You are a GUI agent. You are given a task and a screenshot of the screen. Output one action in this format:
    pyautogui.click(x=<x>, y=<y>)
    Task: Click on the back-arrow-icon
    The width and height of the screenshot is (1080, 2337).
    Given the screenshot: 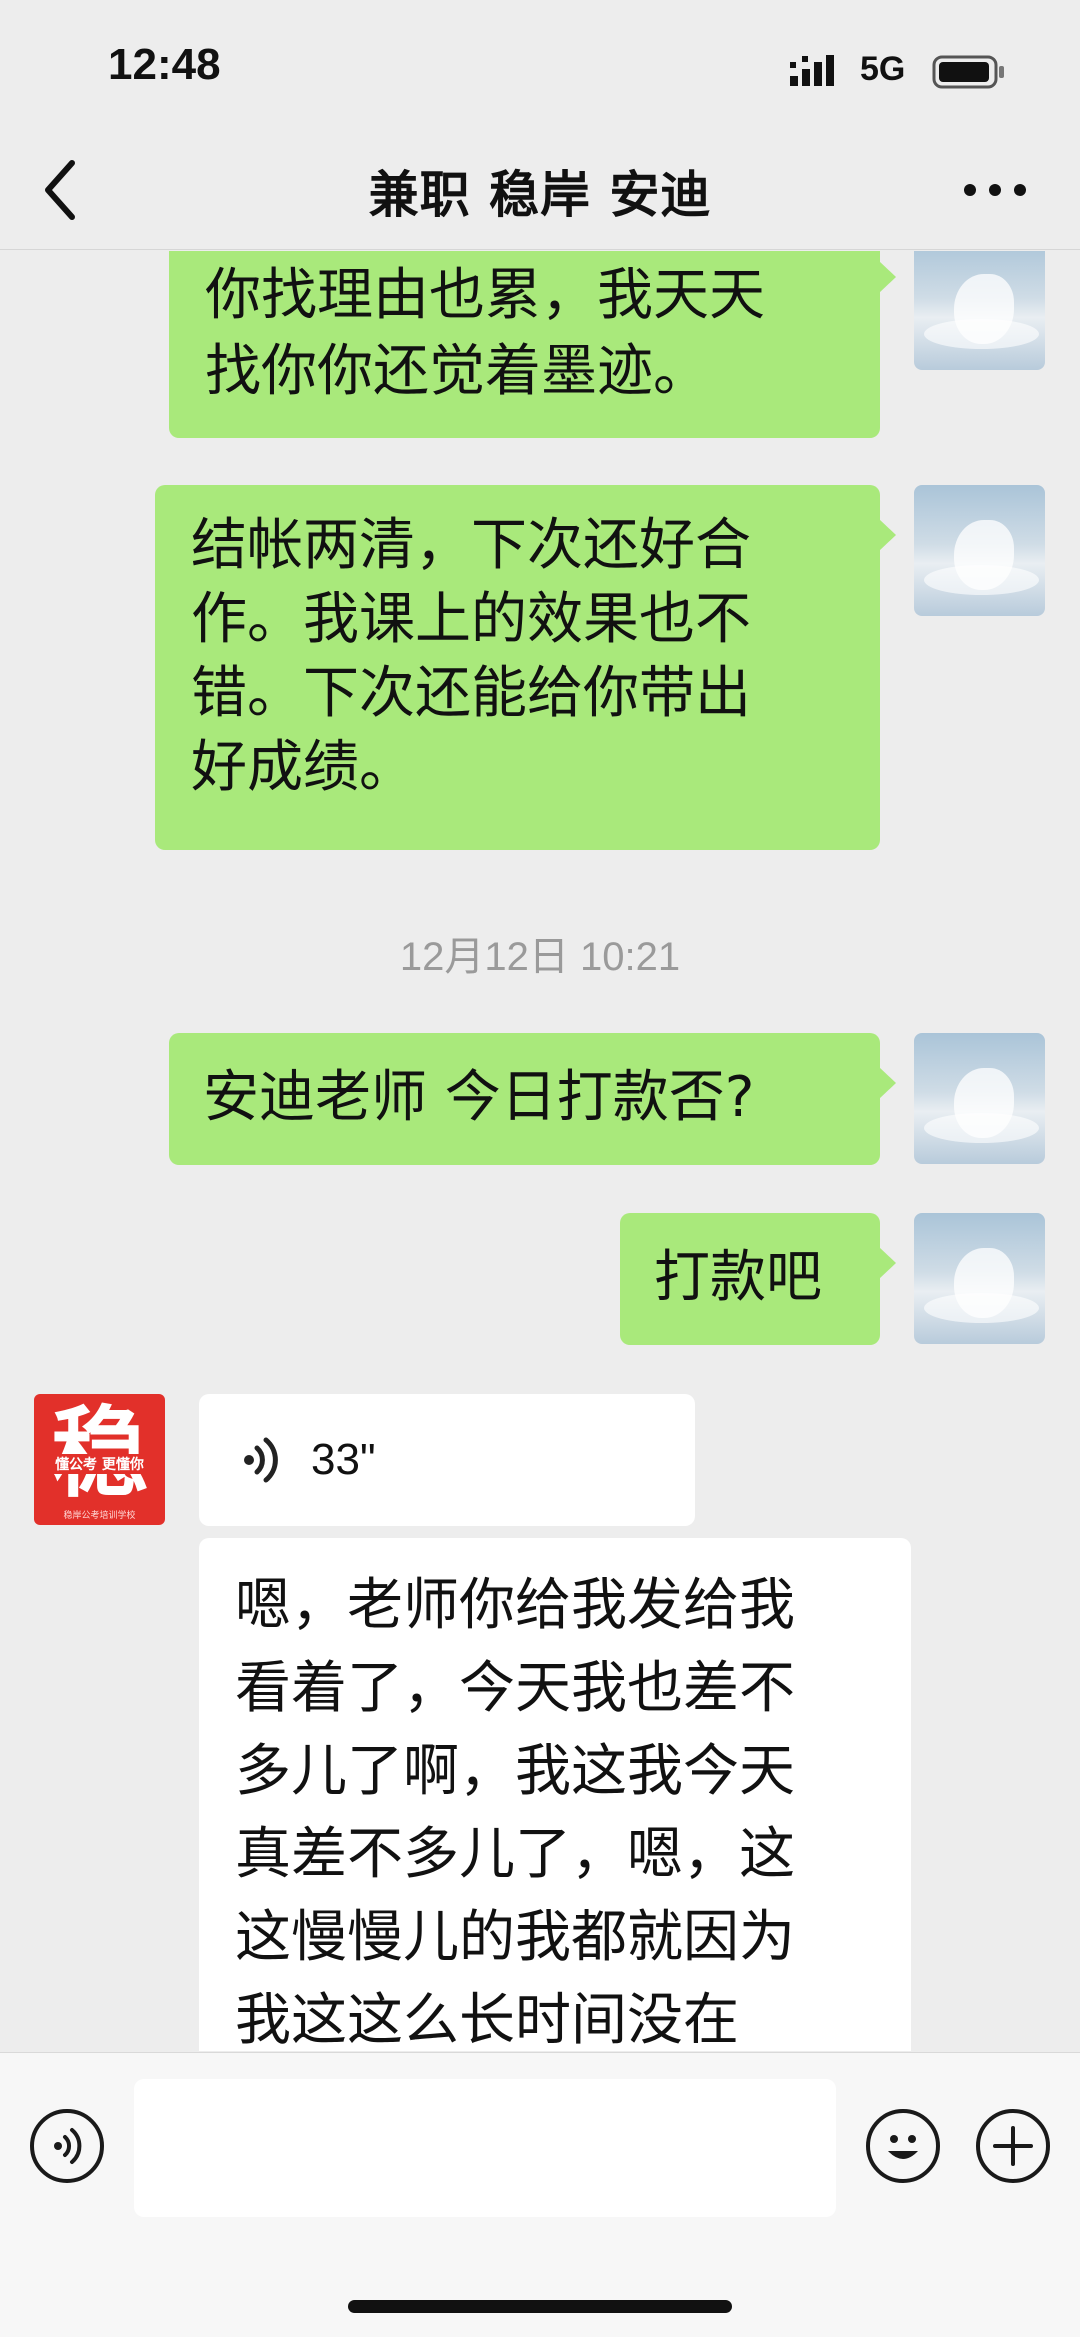 What is the action you would take?
    pyautogui.click(x=61, y=190)
    